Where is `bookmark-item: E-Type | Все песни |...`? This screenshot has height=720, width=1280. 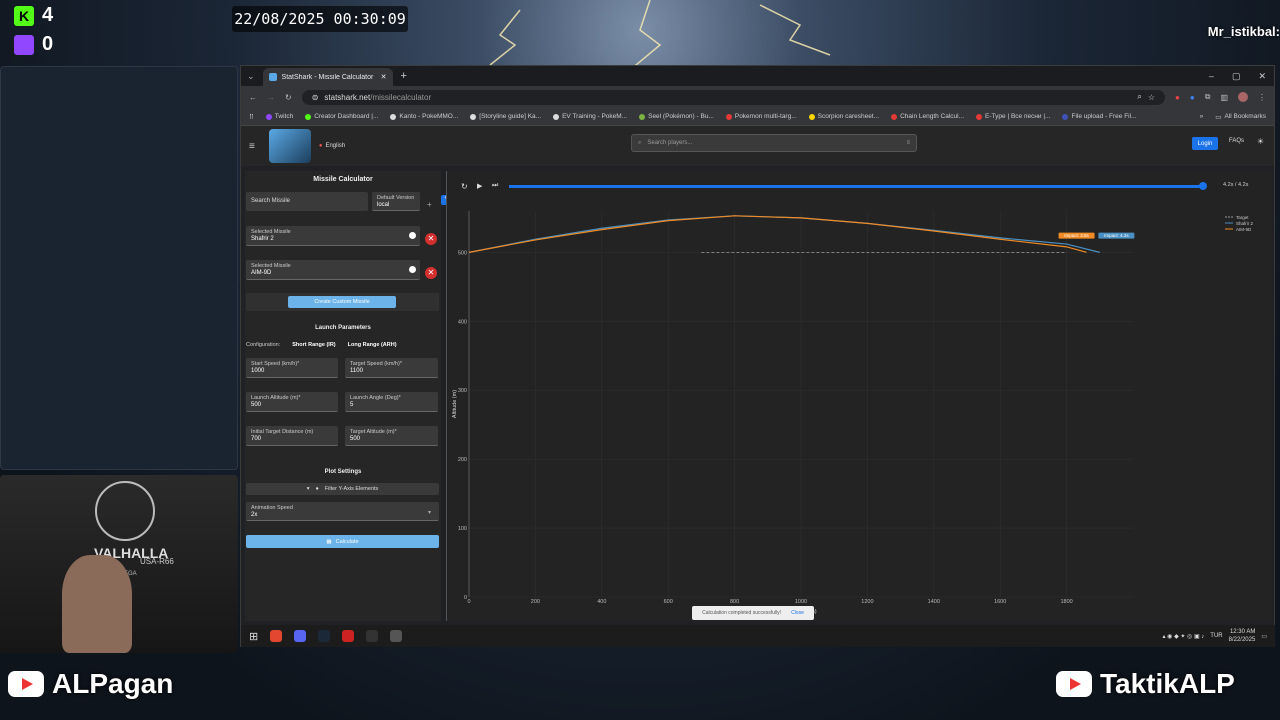
bookmark-item: E-Type | Все песни |... is located at coordinates (1013, 116).